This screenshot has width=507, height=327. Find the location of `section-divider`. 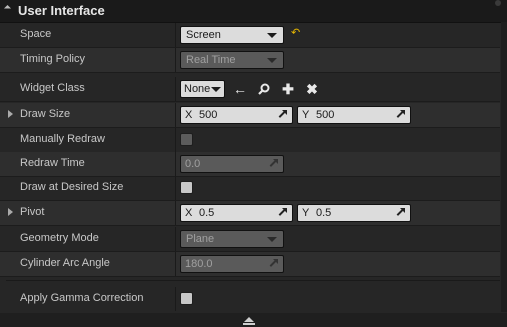

section-divider is located at coordinates (253, 280).